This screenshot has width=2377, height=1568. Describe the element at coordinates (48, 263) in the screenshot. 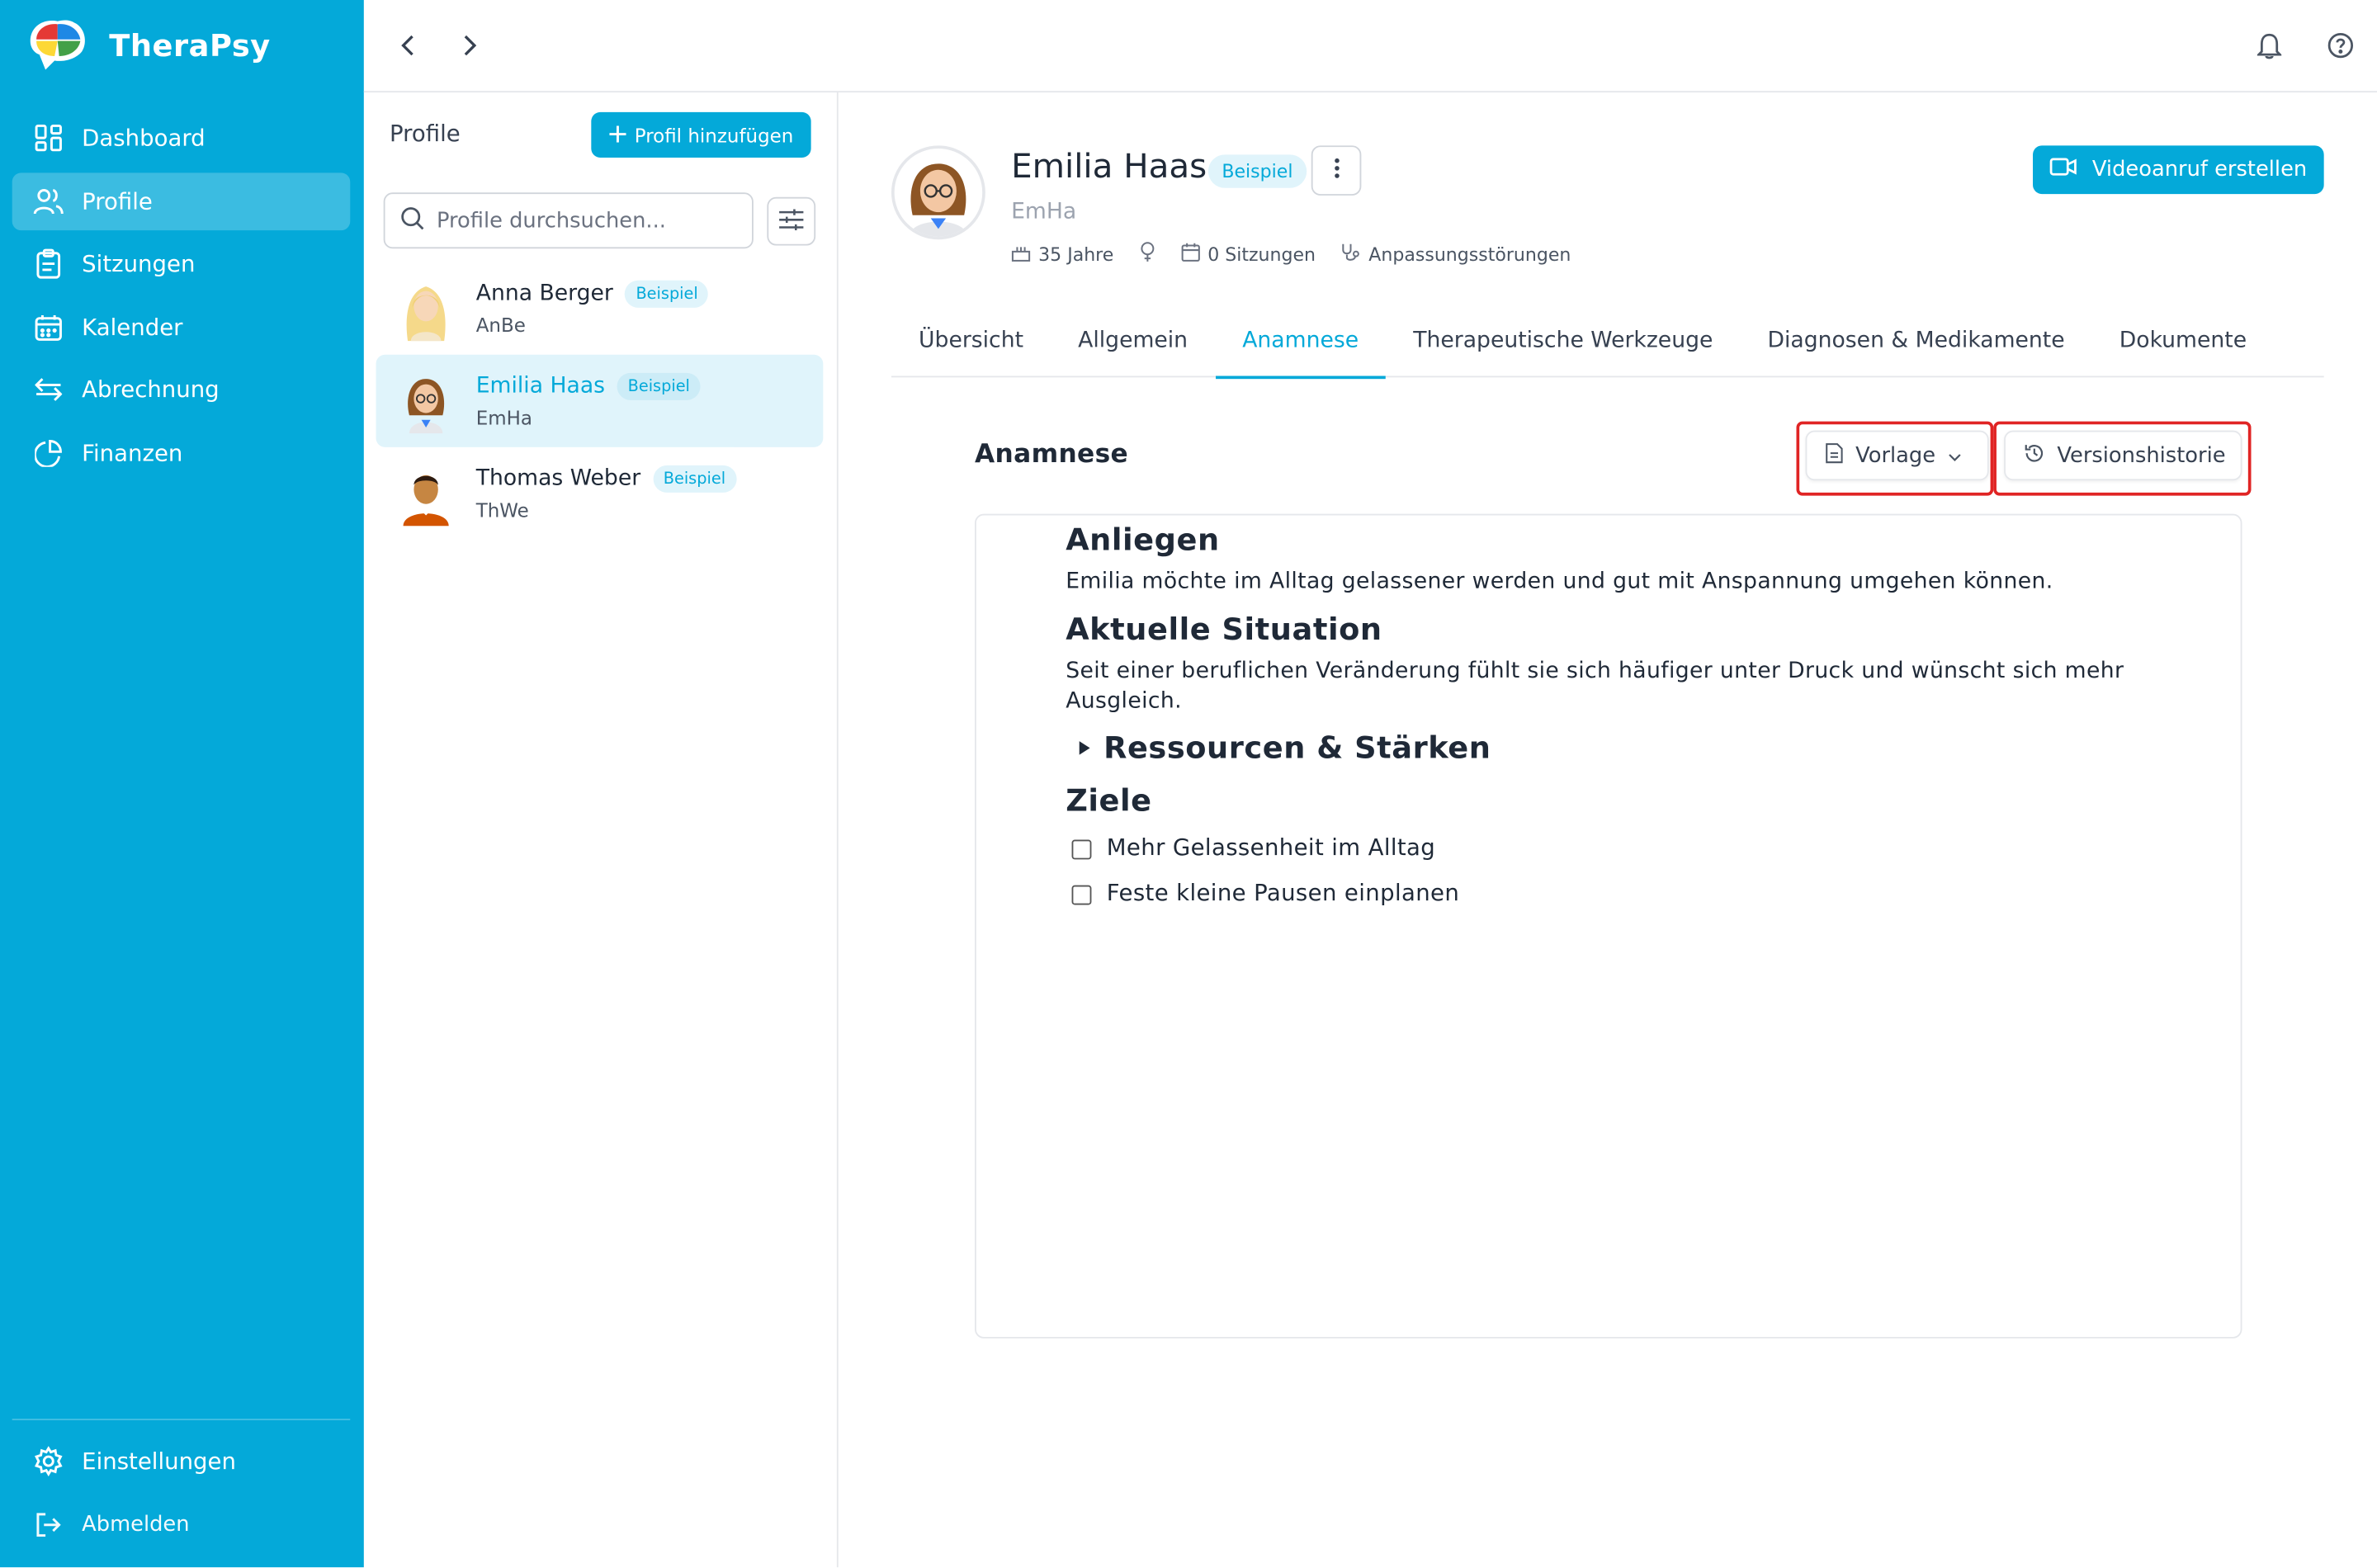

I see `clipboard-icon` at that location.